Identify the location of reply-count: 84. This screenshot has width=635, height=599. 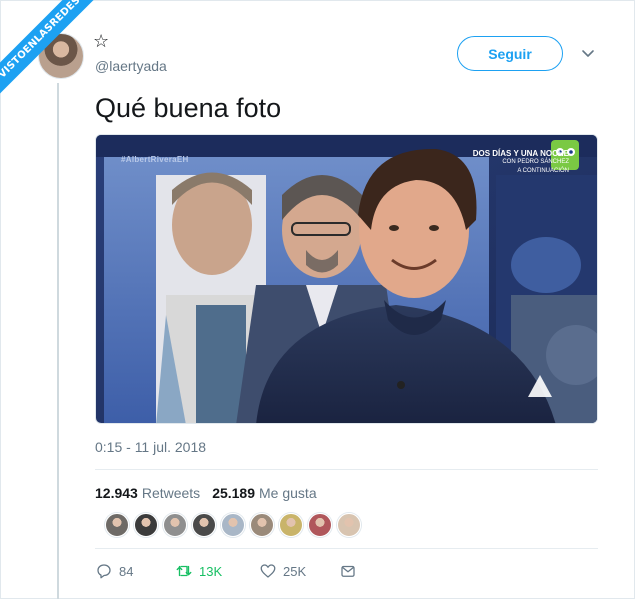
(126, 571).